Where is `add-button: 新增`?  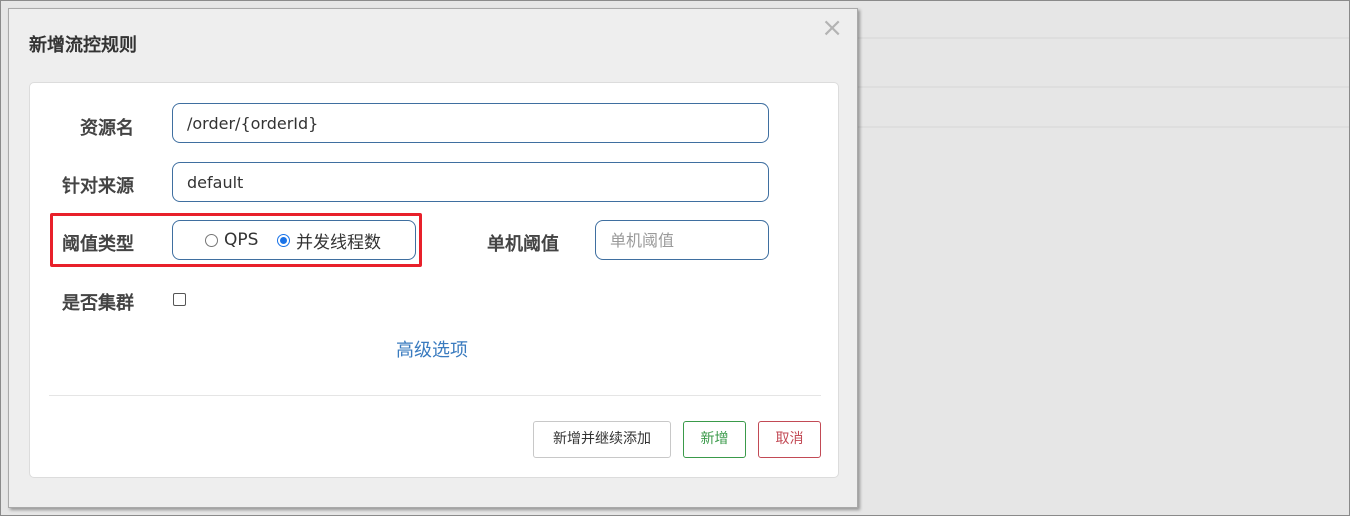 add-button: 新增 is located at coordinates (714, 439).